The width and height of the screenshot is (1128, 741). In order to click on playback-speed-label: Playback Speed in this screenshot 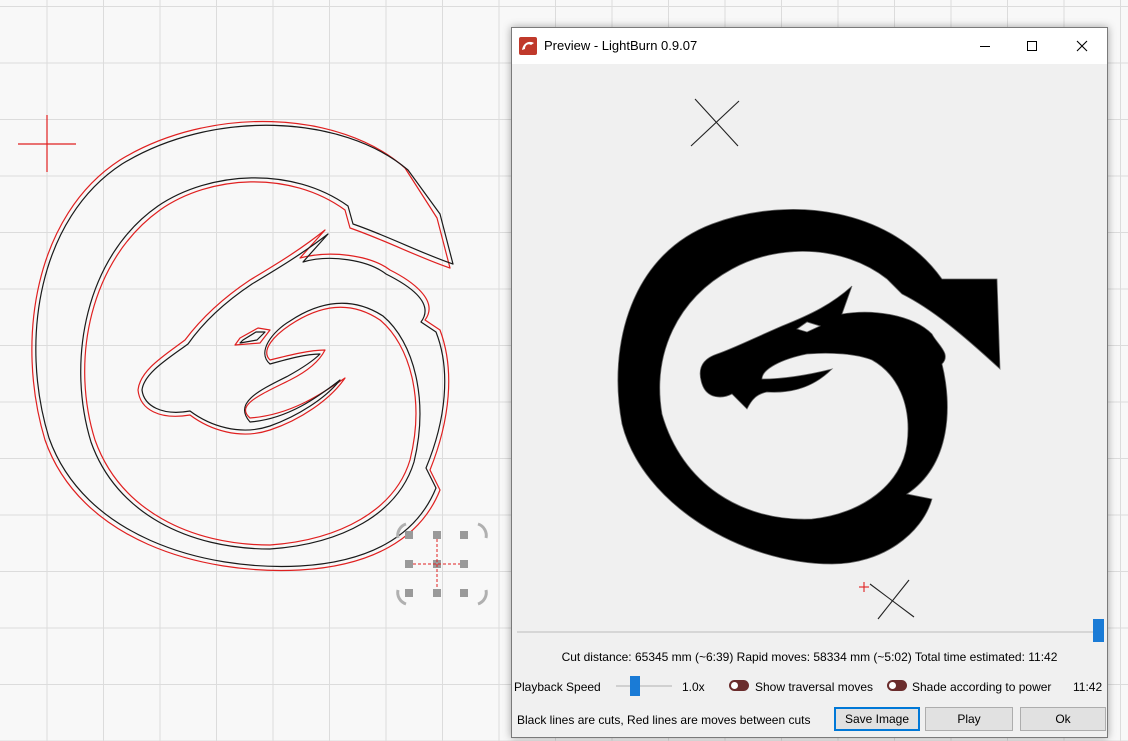, I will do `click(557, 687)`.